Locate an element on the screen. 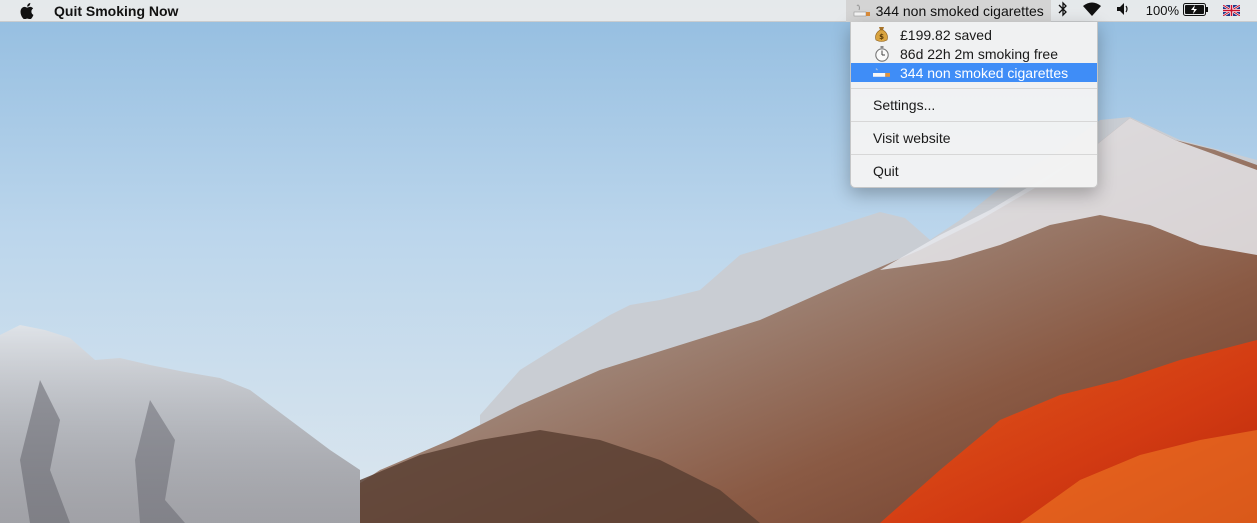  bluetooth-status-item is located at coordinates (1063, 11).